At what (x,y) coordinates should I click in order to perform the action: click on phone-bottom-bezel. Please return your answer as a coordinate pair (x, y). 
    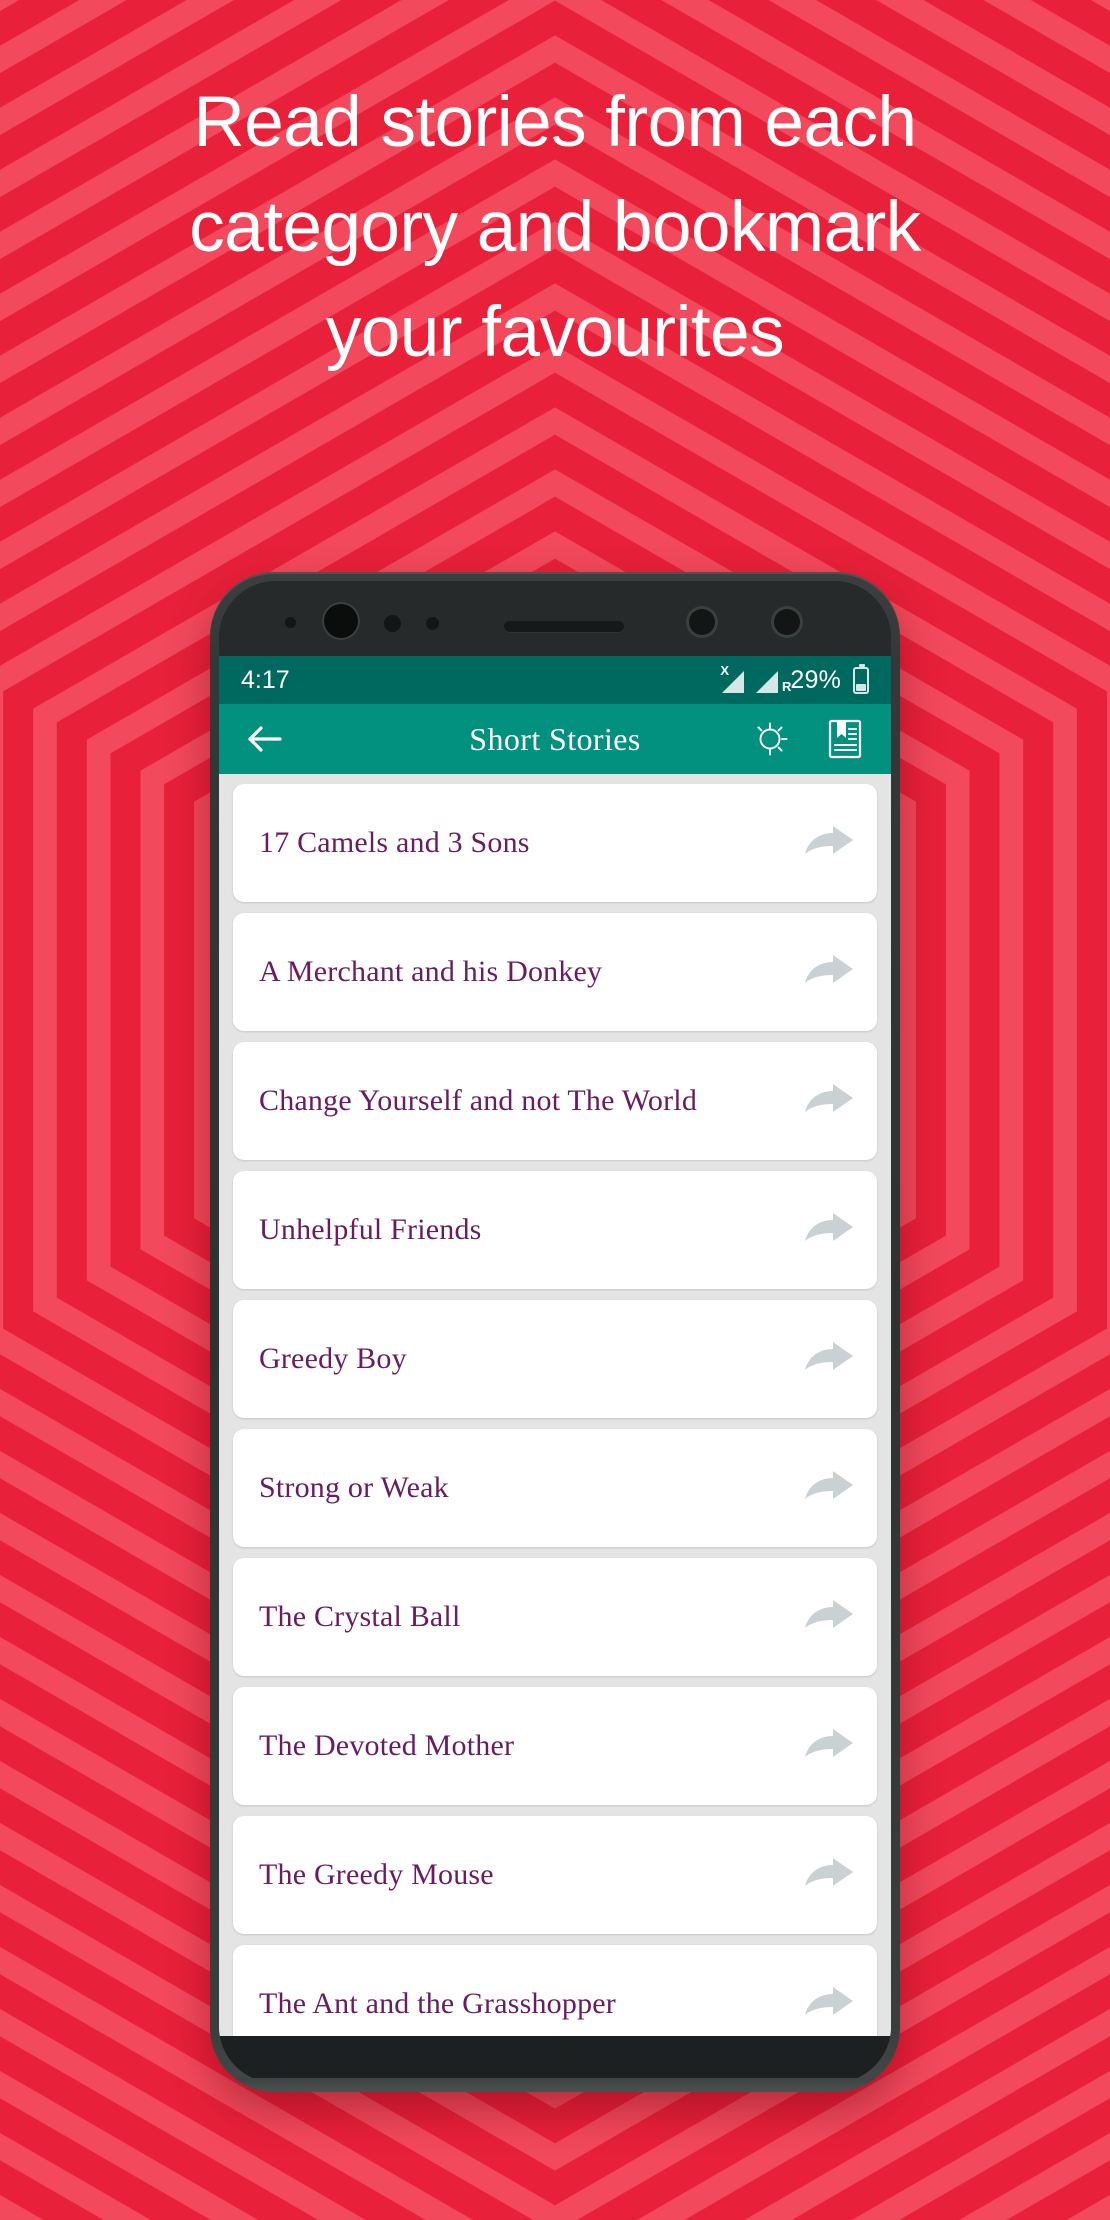
    Looking at the image, I should click on (555, 2059).